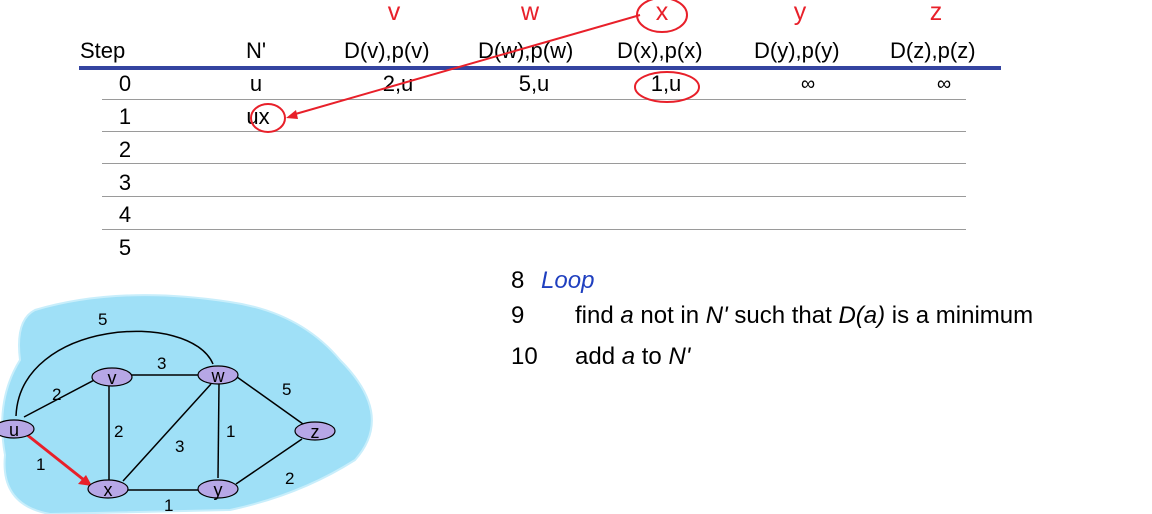 The image size is (1152, 514). I want to click on node-label-y: y, so click(218, 490).